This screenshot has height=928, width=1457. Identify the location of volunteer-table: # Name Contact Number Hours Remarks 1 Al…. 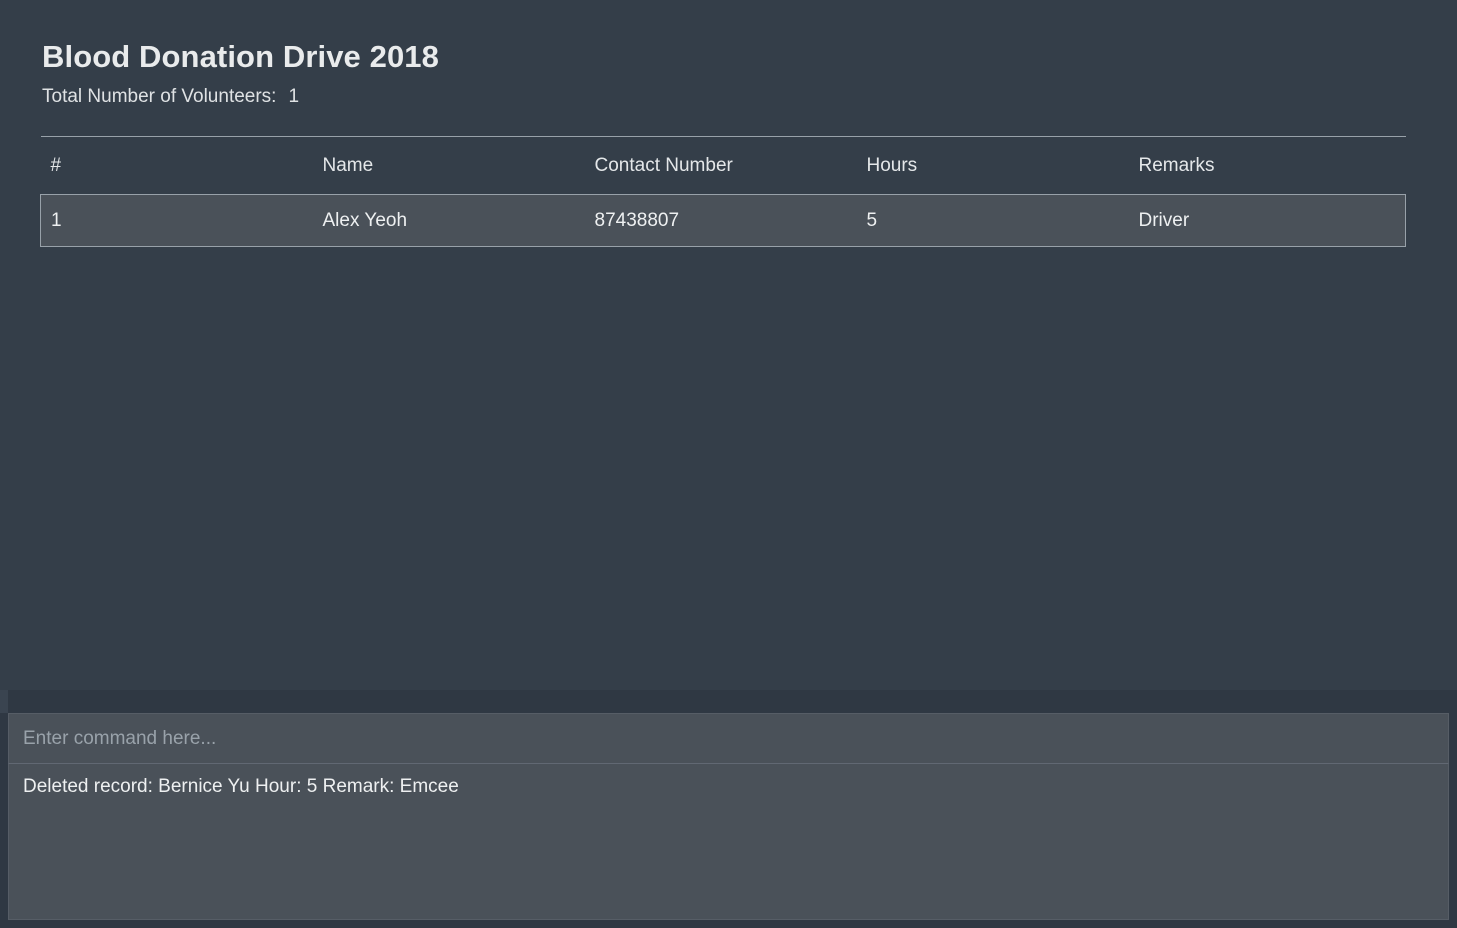
(723, 191).